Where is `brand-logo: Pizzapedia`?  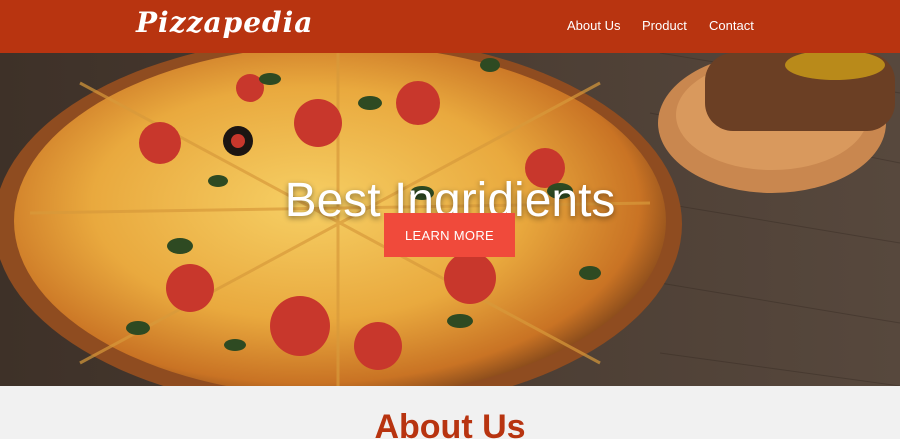
brand-logo: Pizzapedia is located at coordinates (224, 22).